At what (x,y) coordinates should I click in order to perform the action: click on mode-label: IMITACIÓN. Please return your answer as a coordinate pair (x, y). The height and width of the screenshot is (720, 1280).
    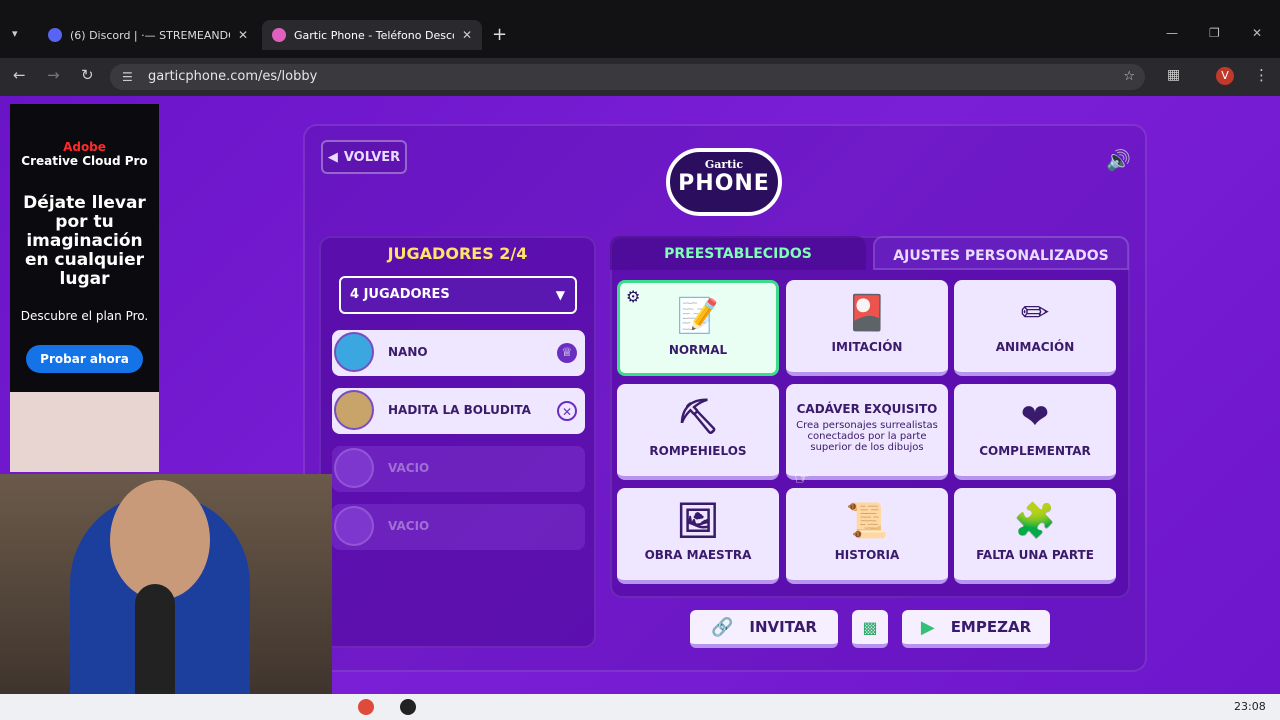
    Looking at the image, I should click on (867, 347).